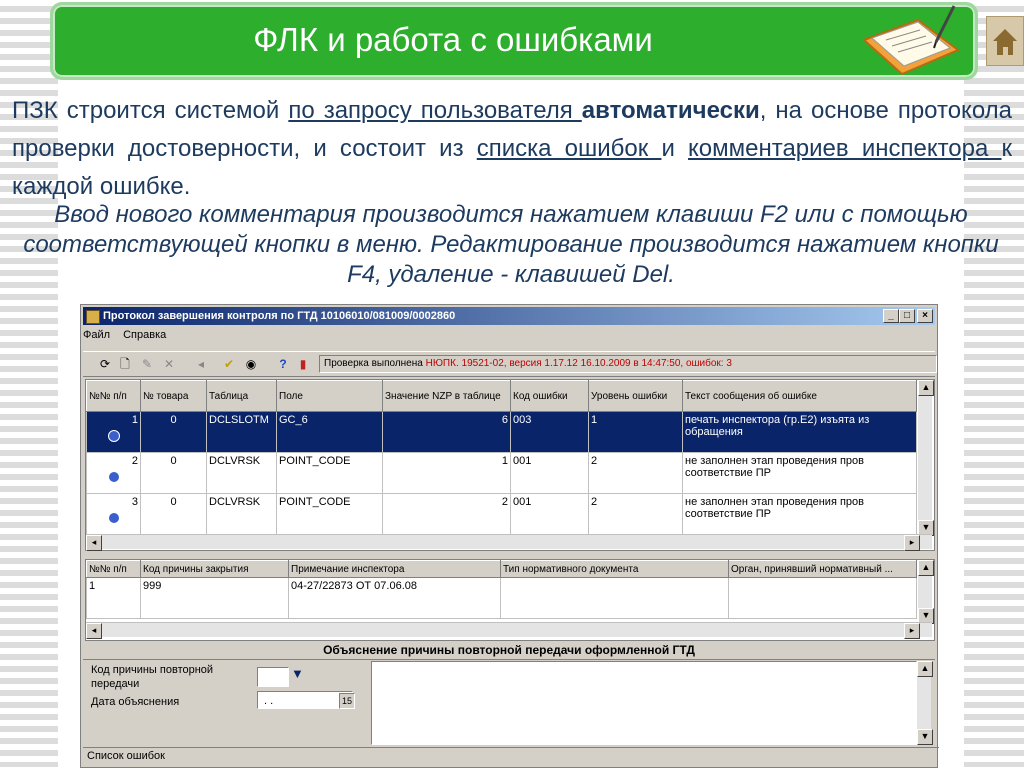 The image size is (1024, 768). I want to click on delete-icon: ✕, so click(169, 364).